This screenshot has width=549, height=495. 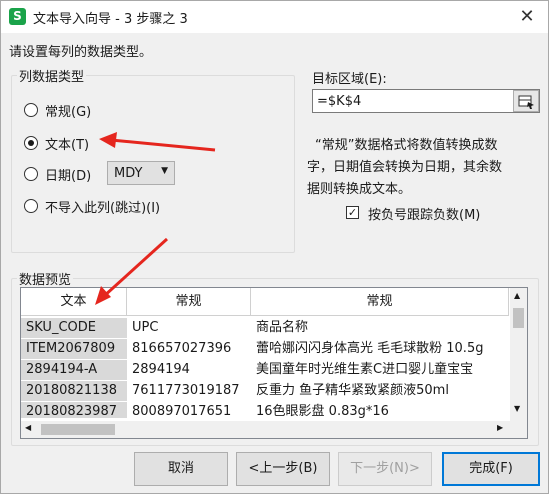 What do you see at coordinates (163, 145) in the screenshot?
I see `annotation-arrow-to-text-option` at bounding box center [163, 145].